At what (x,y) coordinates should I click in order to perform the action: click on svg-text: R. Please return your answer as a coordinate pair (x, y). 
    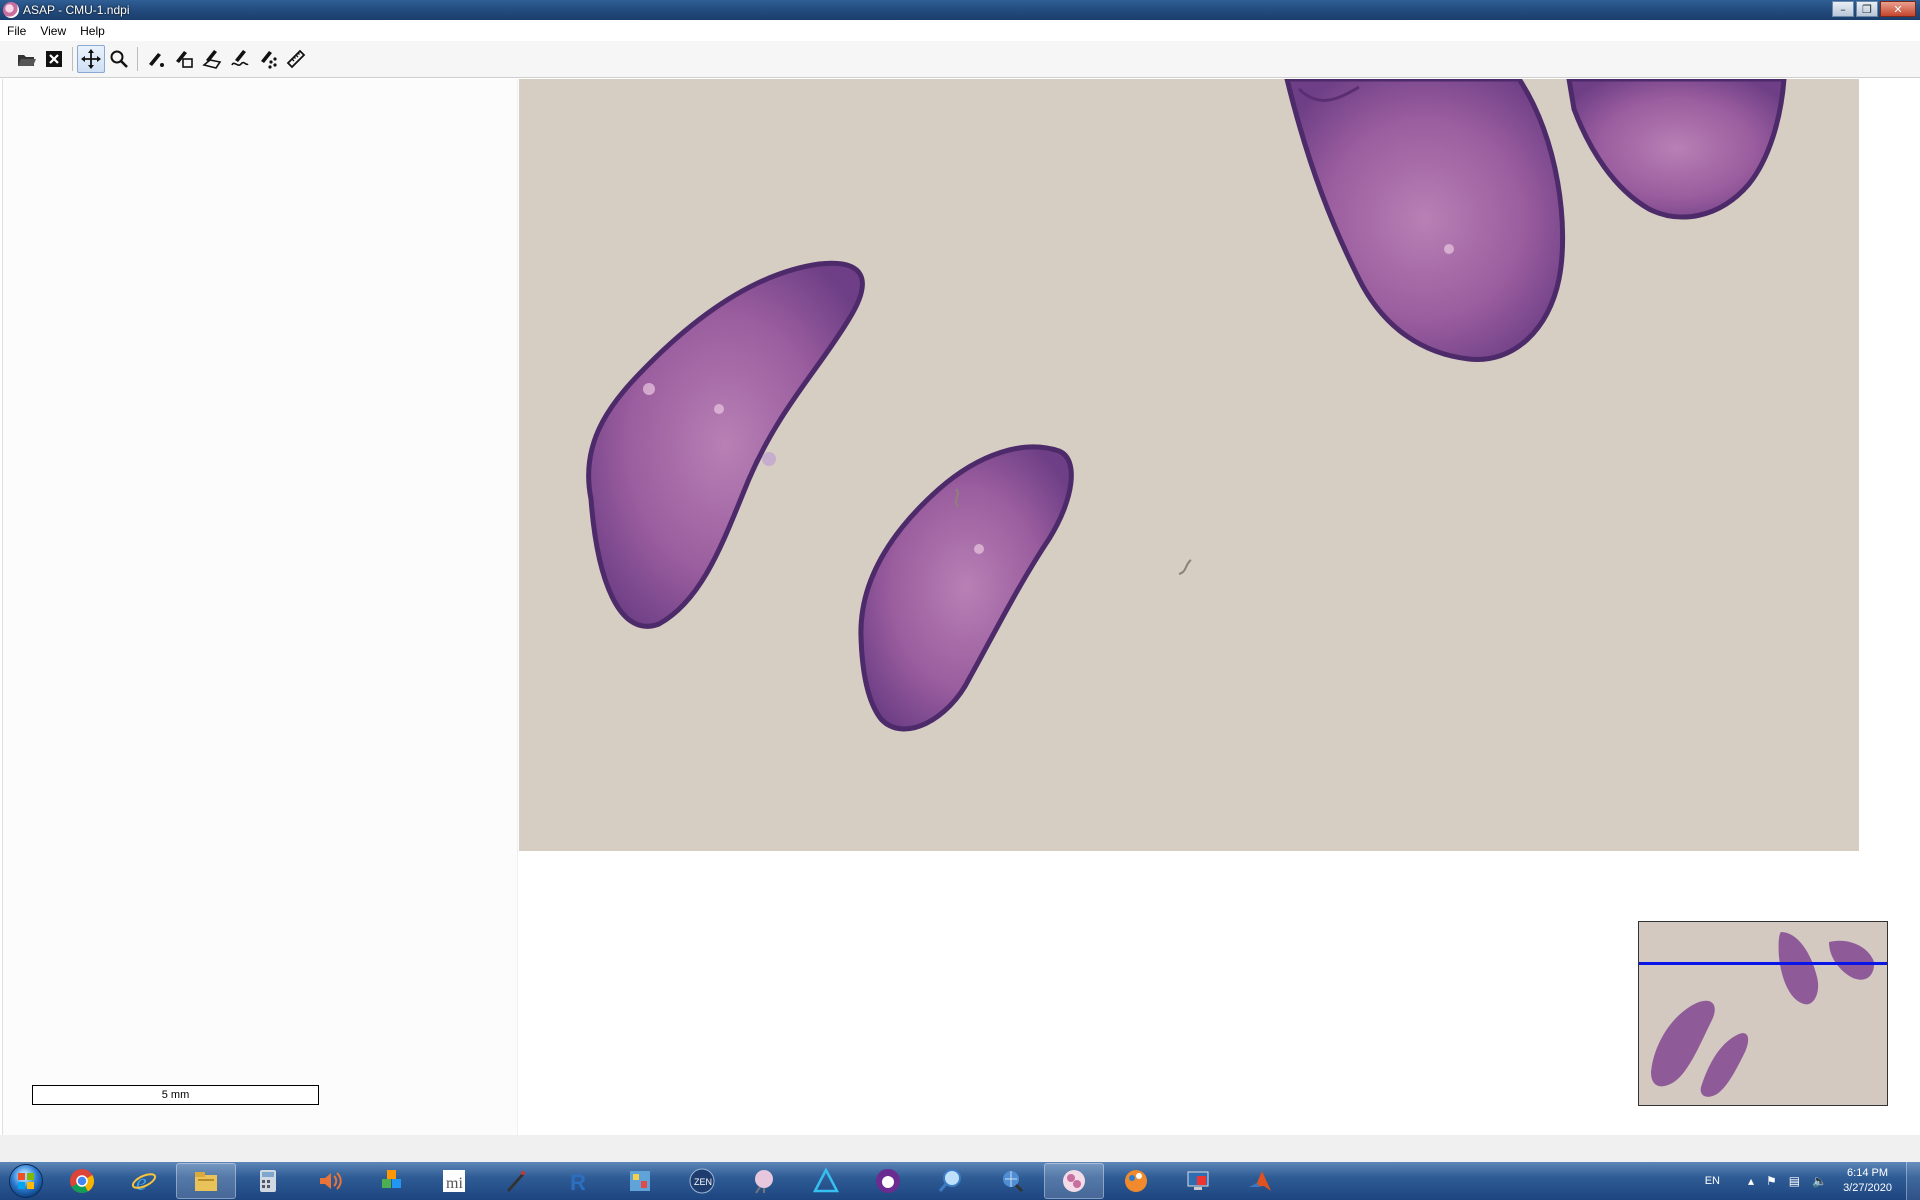
    Looking at the image, I should click on (578, 1182).